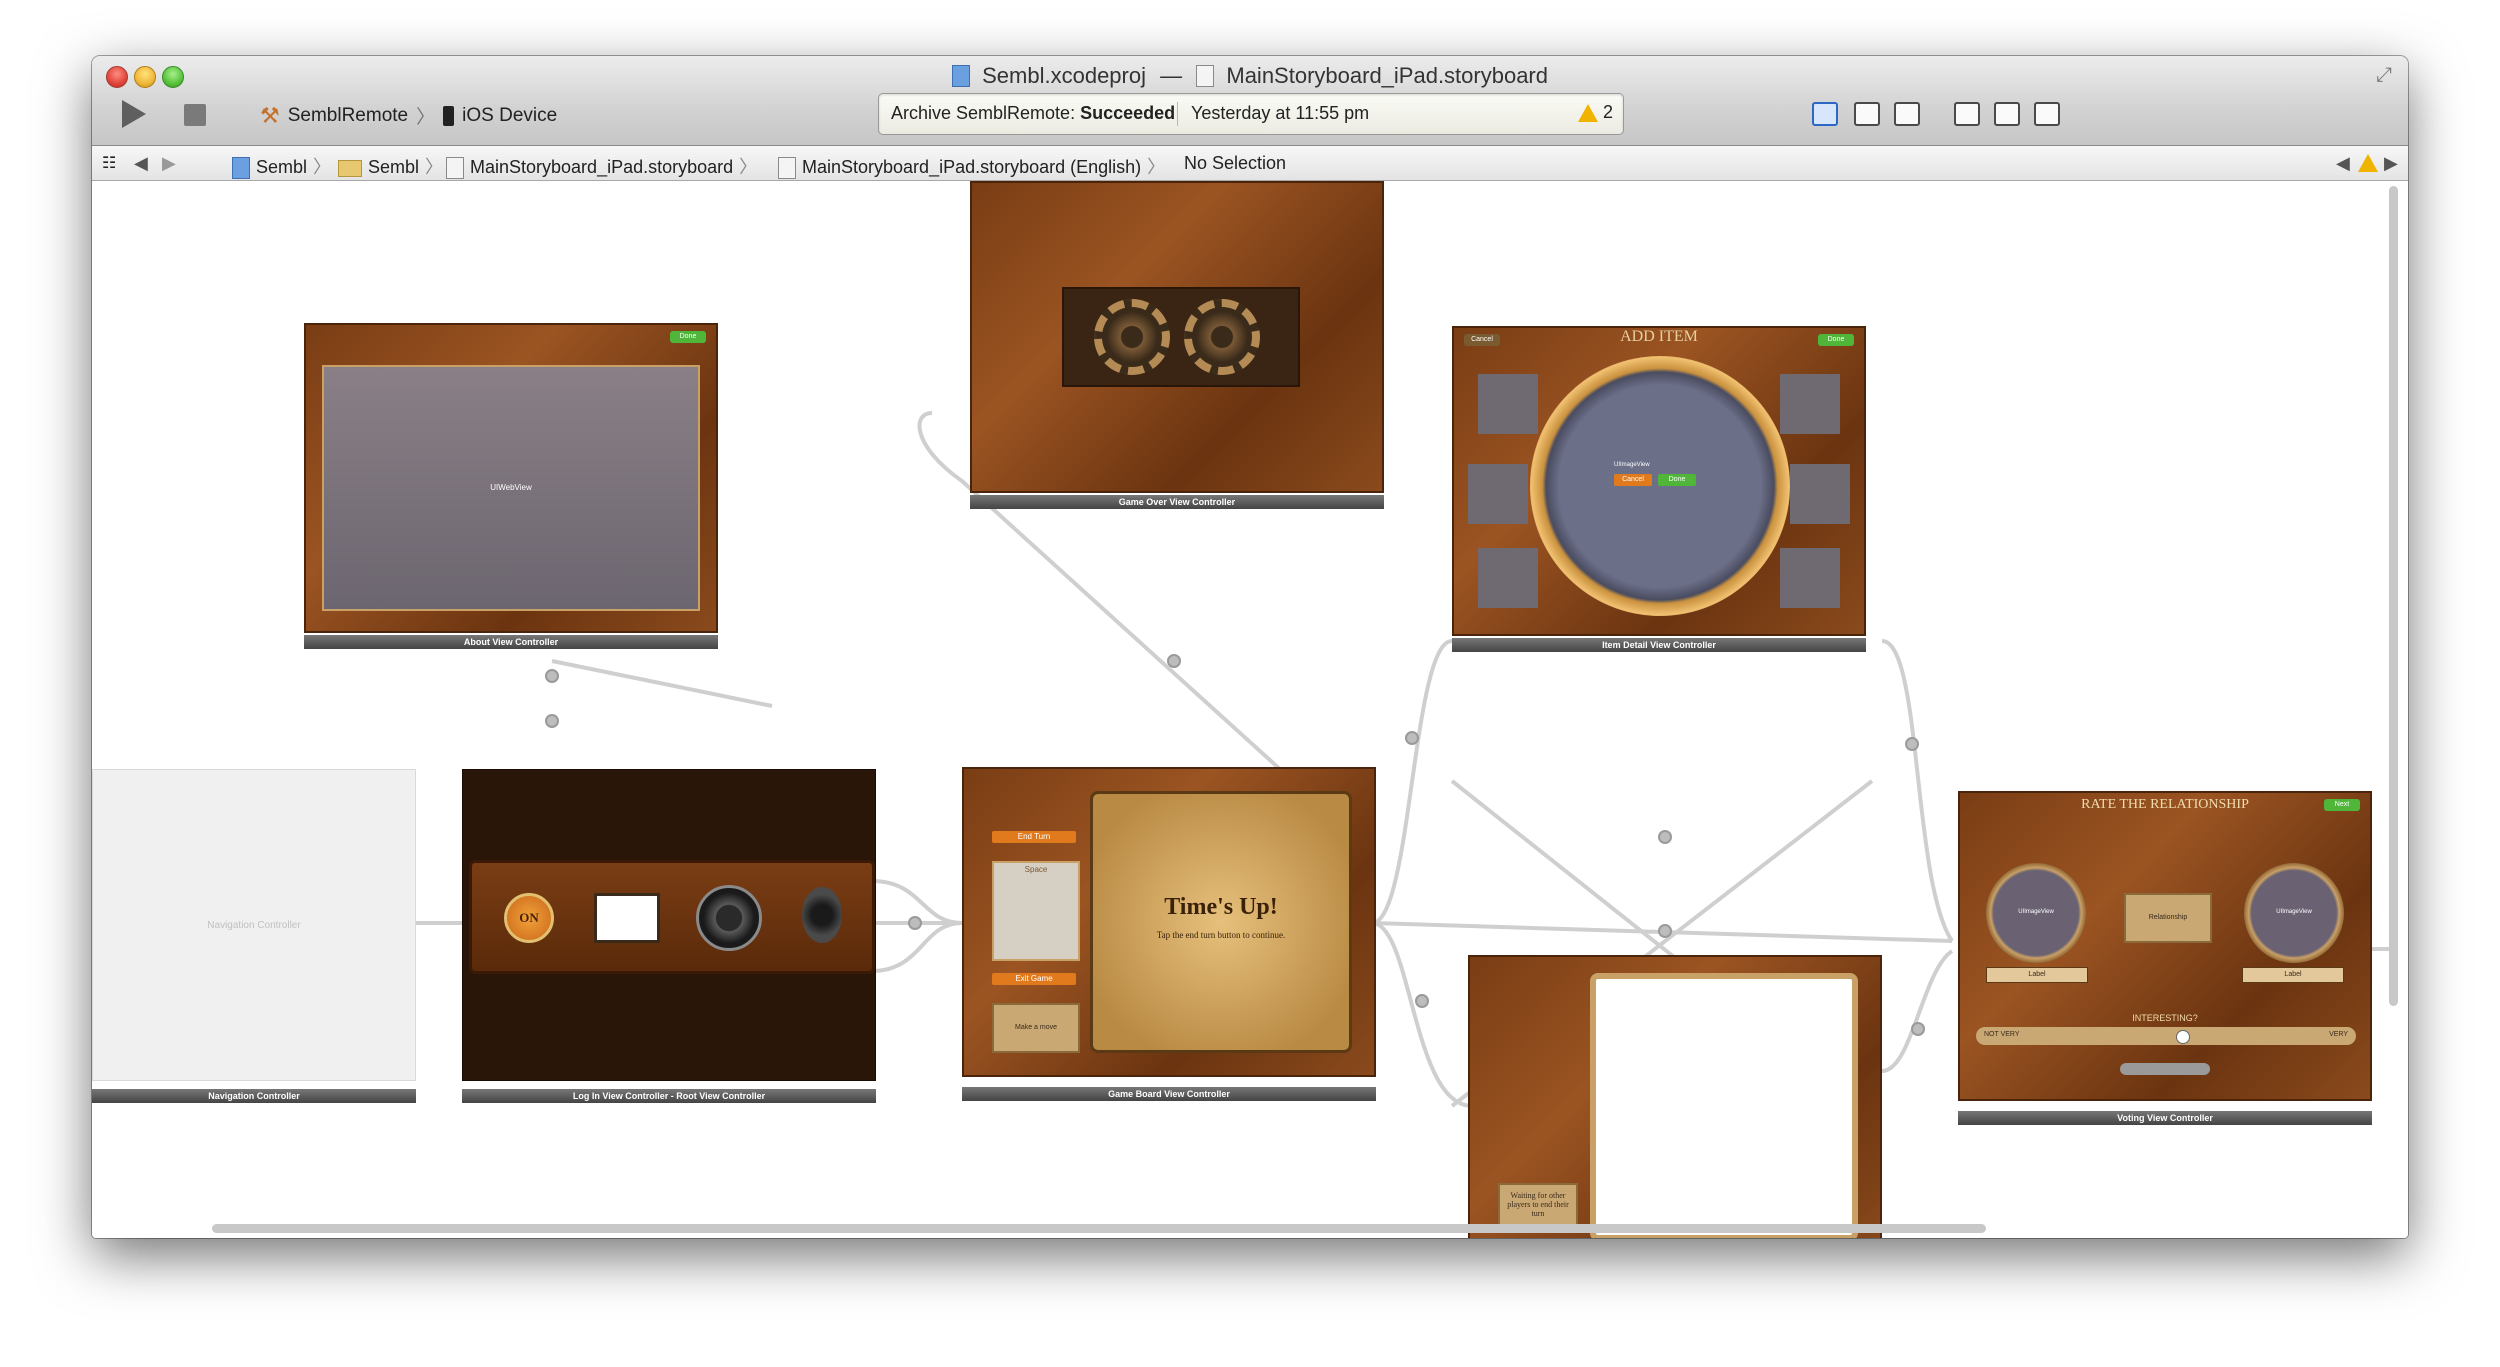 The height and width of the screenshot is (1367, 2500). Describe the element at coordinates (134, 114) in the screenshot. I see `run-button` at that location.